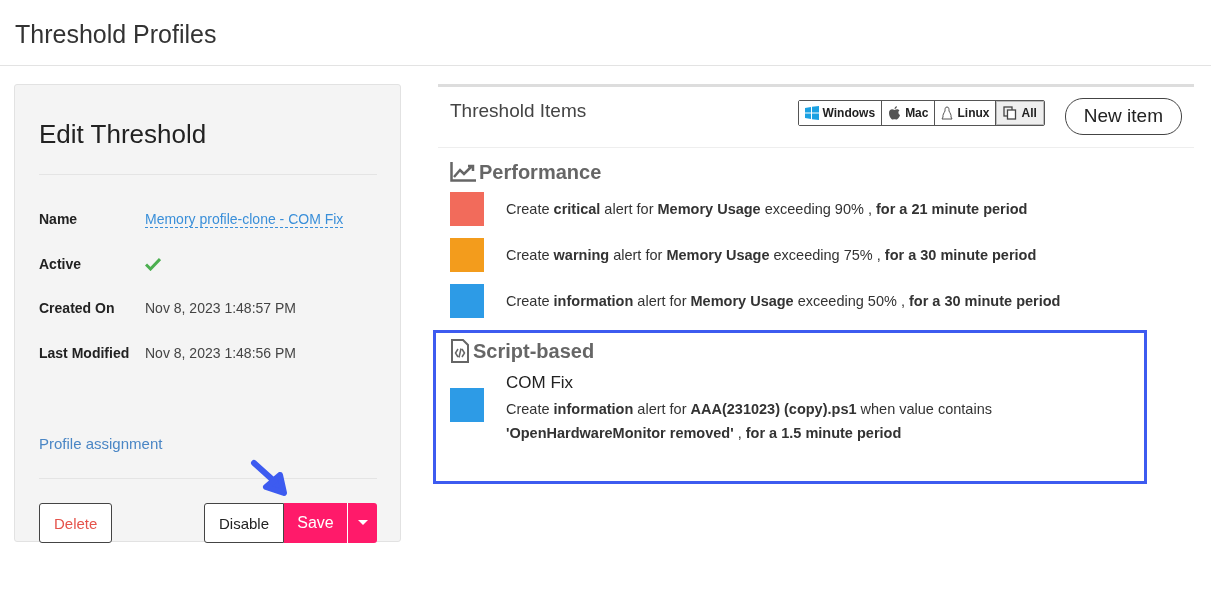  I want to click on script-file-icon, so click(460, 351).